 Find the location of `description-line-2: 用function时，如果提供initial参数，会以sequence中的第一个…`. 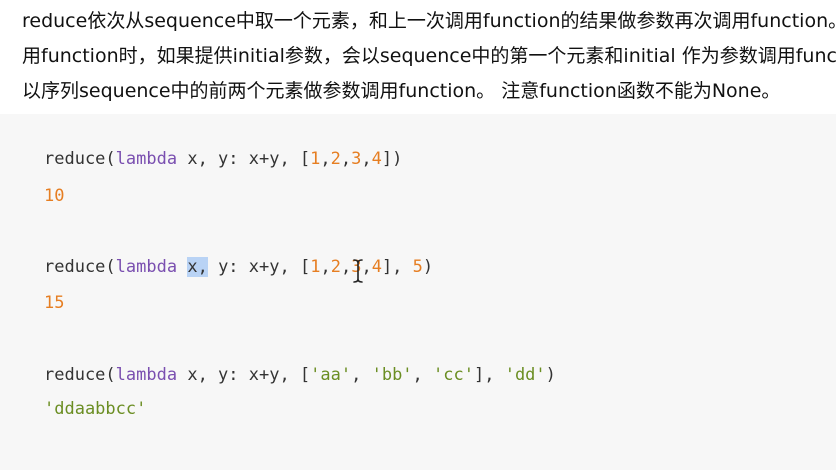

description-line-2: 用function时，如果提供initial参数，会以sequence中的第一个… is located at coordinates (429, 56).